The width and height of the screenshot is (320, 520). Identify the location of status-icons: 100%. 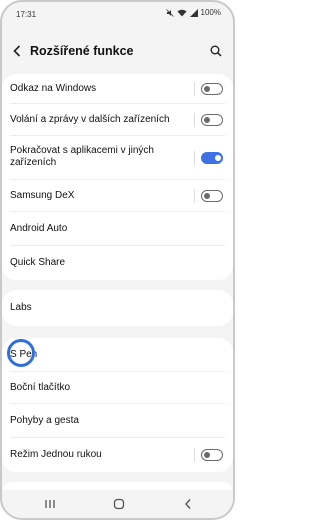
(193, 12).